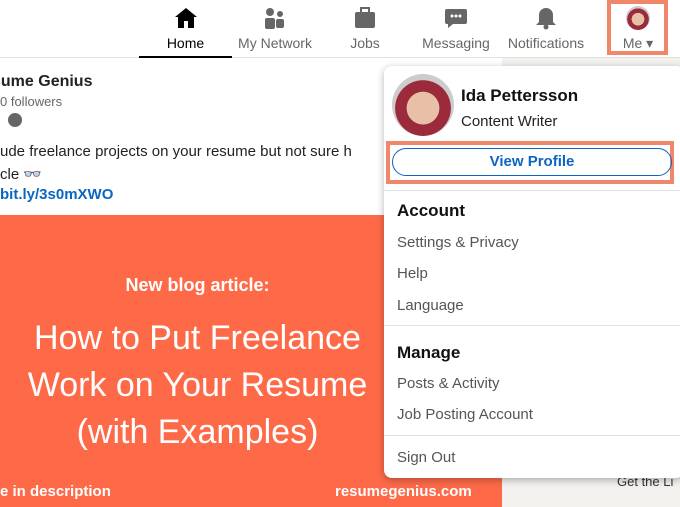 The image size is (680, 507). What do you see at coordinates (274, 18) in the screenshot?
I see `network-icon` at bounding box center [274, 18].